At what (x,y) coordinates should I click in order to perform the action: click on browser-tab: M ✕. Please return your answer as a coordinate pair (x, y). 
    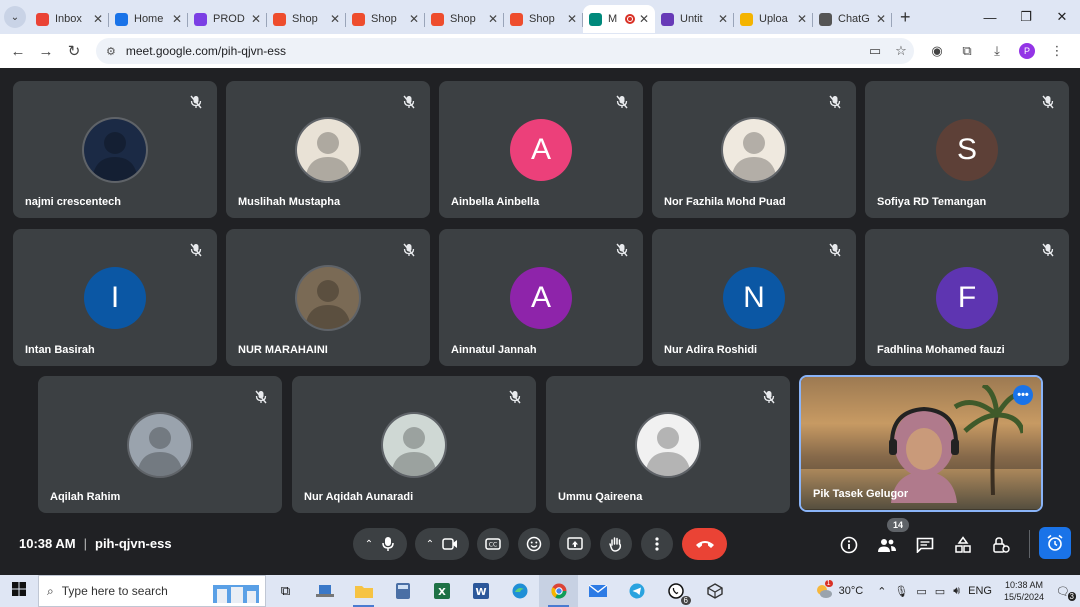
    Looking at the image, I should click on (619, 19).